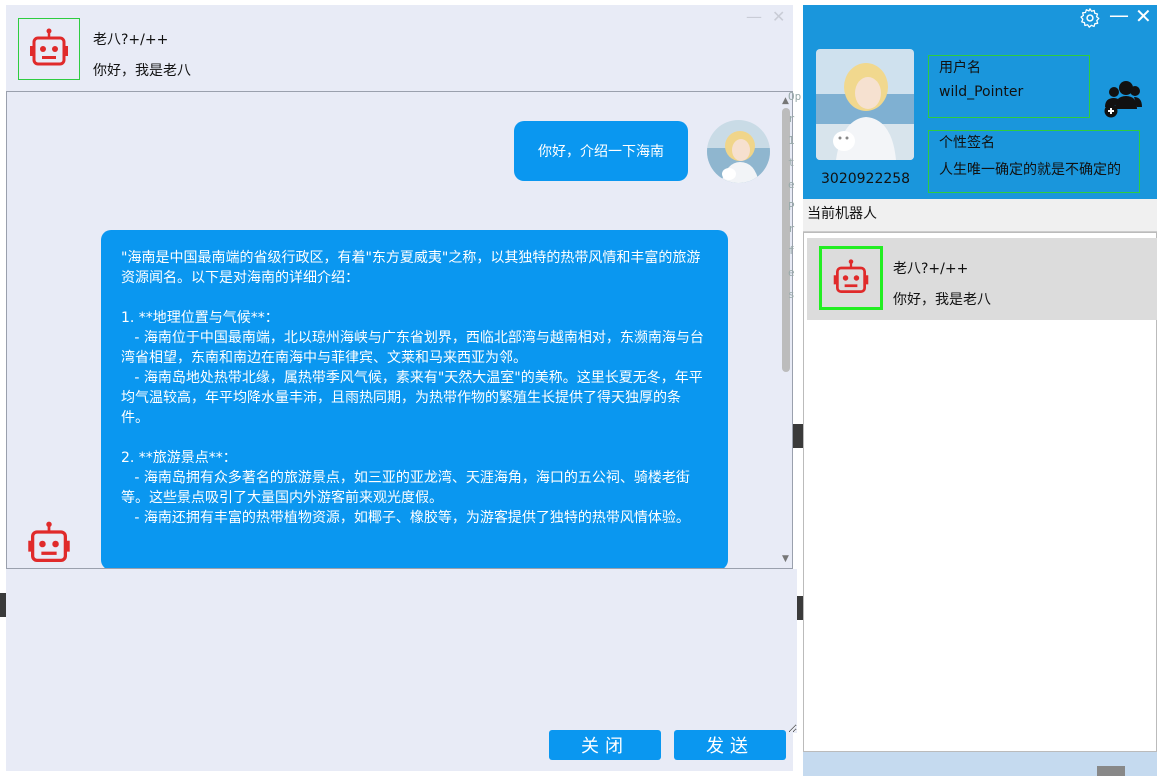 This screenshot has width=1157, height=776. I want to click on chat-header: 老八?+/++ 你好，我是老八 — ✕, so click(399, 48).